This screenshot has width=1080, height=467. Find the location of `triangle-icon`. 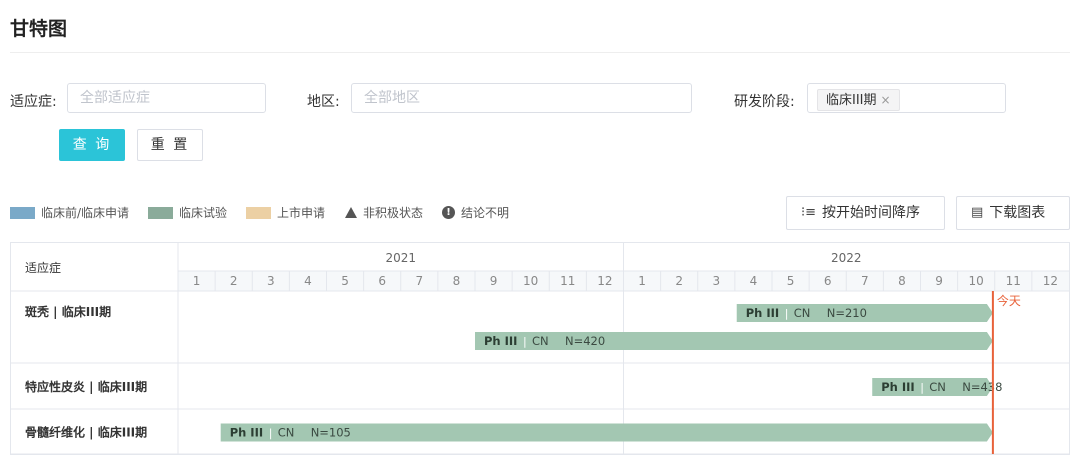

triangle-icon is located at coordinates (351, 212).